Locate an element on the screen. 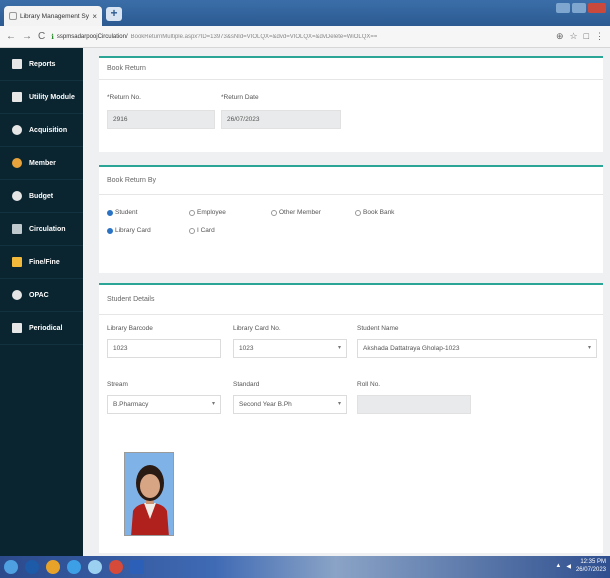 This screenshot has height=578, width=610. radio-book-bank: Book Bank is located at coordinates (374, 212).